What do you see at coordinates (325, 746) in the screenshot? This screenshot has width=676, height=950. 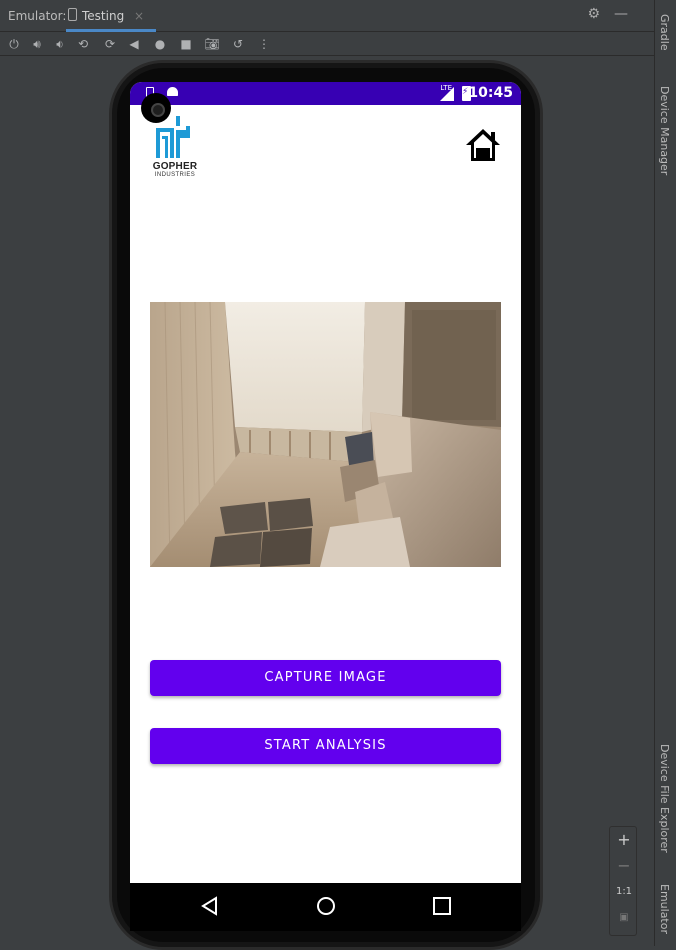 I see `start-analysis-button: START ANALYSIS` at bounding box center [325, 746].